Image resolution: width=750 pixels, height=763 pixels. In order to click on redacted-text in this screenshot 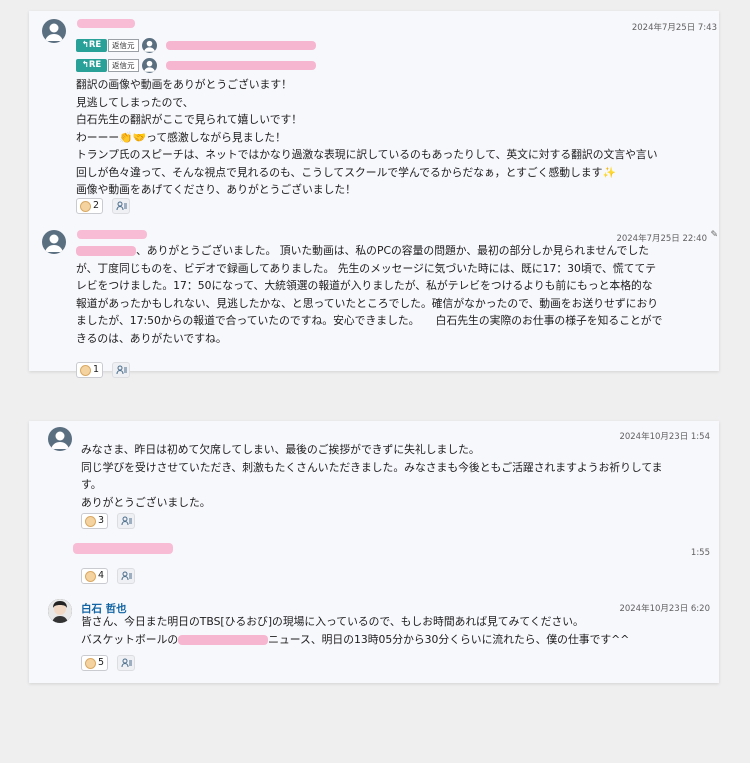, I will do `click(223, 639)`.